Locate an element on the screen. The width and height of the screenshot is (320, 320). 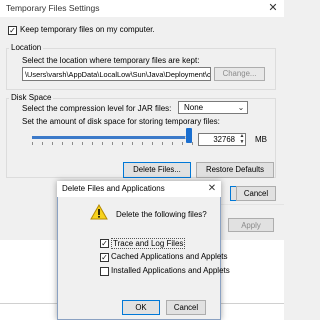
cached-applications-checkbox: ✓ is located at coordinates (104, 257).